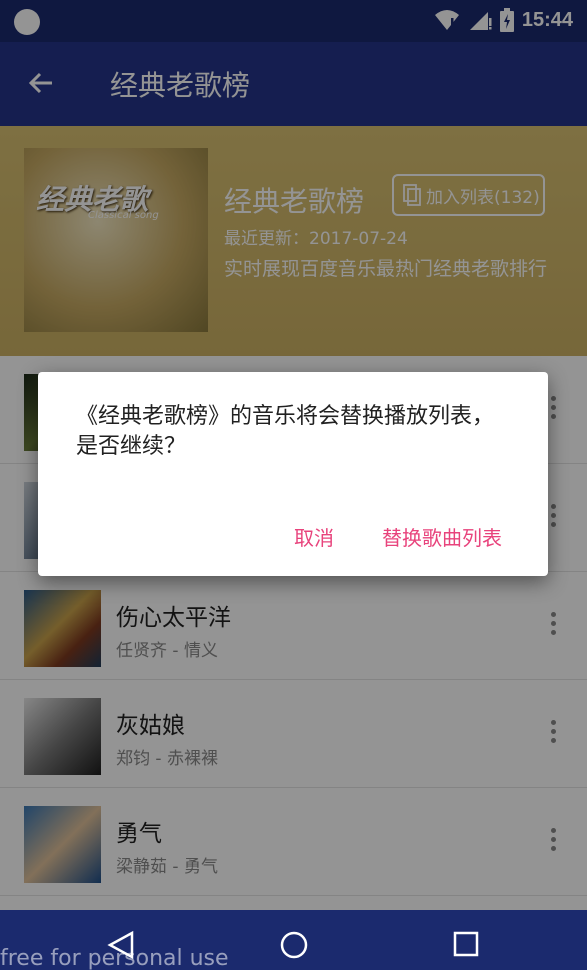 The height and width of the screenshot is (971, 587). Describe the element at coordinates (466, 944) in the screenshot. I see `recents-square-icon` at that location.